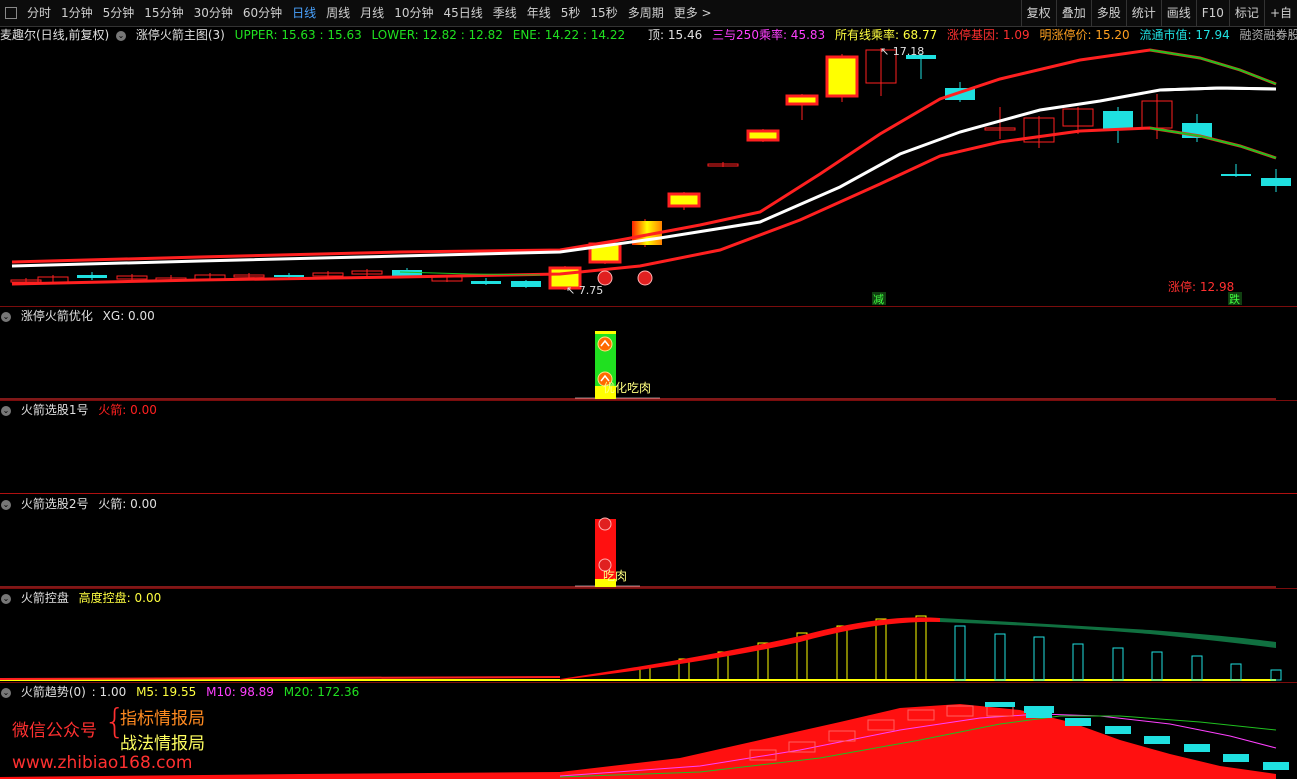  What do you see at coordinates (605, 344) in the screenshot?
I see `arrow-up-icon` at bounding box center [605, 344].